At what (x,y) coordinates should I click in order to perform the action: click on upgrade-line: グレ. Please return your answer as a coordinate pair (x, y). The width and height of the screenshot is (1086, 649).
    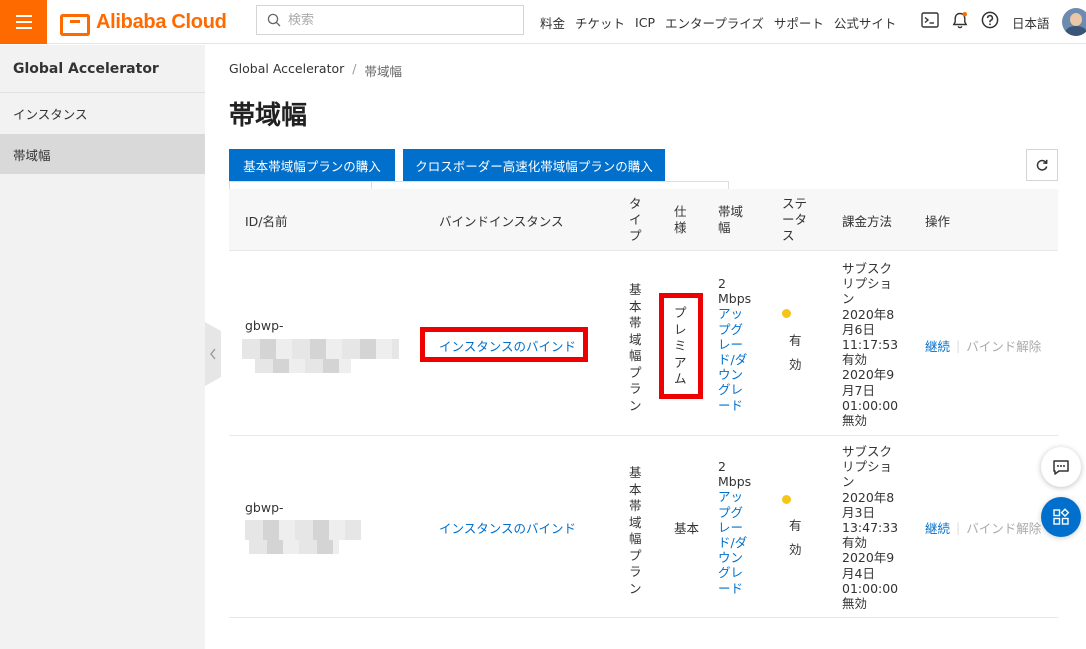
    Looking at the image, I should click on (731, 390).